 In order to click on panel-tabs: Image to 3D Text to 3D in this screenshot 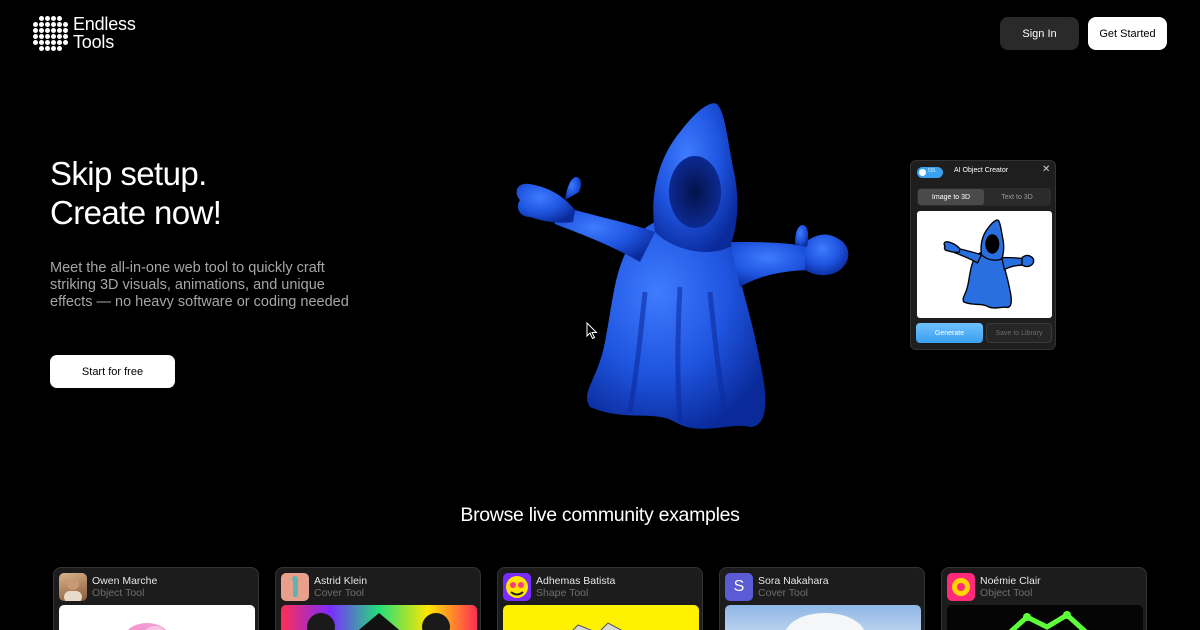, I will do `click(984, 197)`.